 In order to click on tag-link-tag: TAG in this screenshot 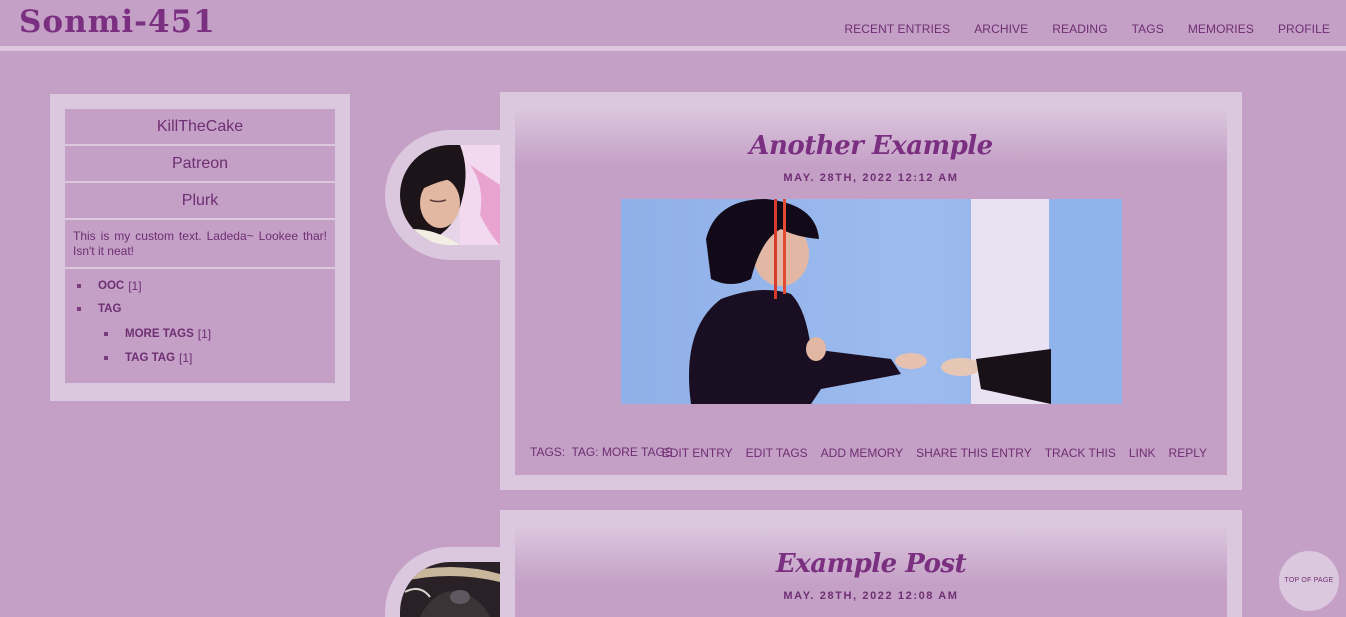, I will do `click(109, 309)`.